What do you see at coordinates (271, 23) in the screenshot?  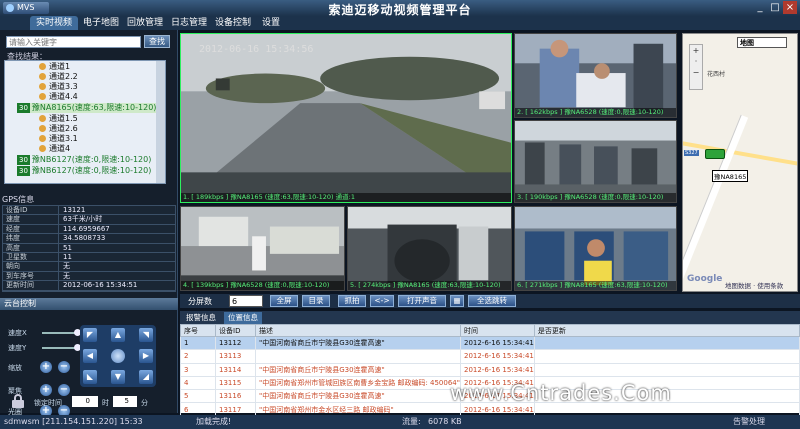 I see `menu-settings: 设置` at bounding box center [271, 23].